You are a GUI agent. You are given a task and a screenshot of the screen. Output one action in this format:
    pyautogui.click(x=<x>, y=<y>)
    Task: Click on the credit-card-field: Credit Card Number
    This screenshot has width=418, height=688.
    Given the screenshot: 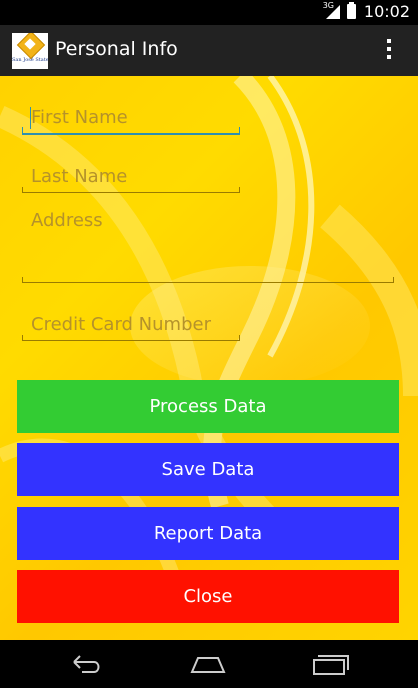 What is the action you would take?
    pyautogui.click(x=131, y=323)
    